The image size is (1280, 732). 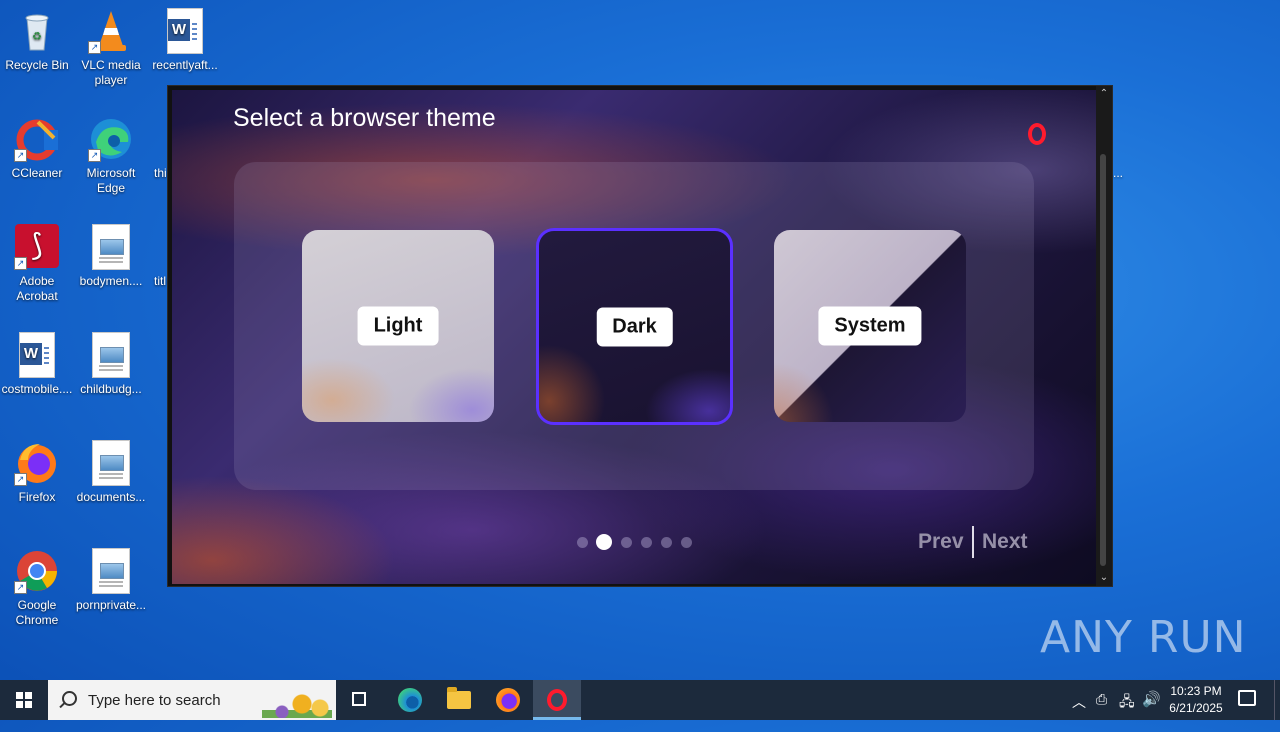 I want to click on desktop-icon-label: Microsoft Edge, so click(x=111, y=180).